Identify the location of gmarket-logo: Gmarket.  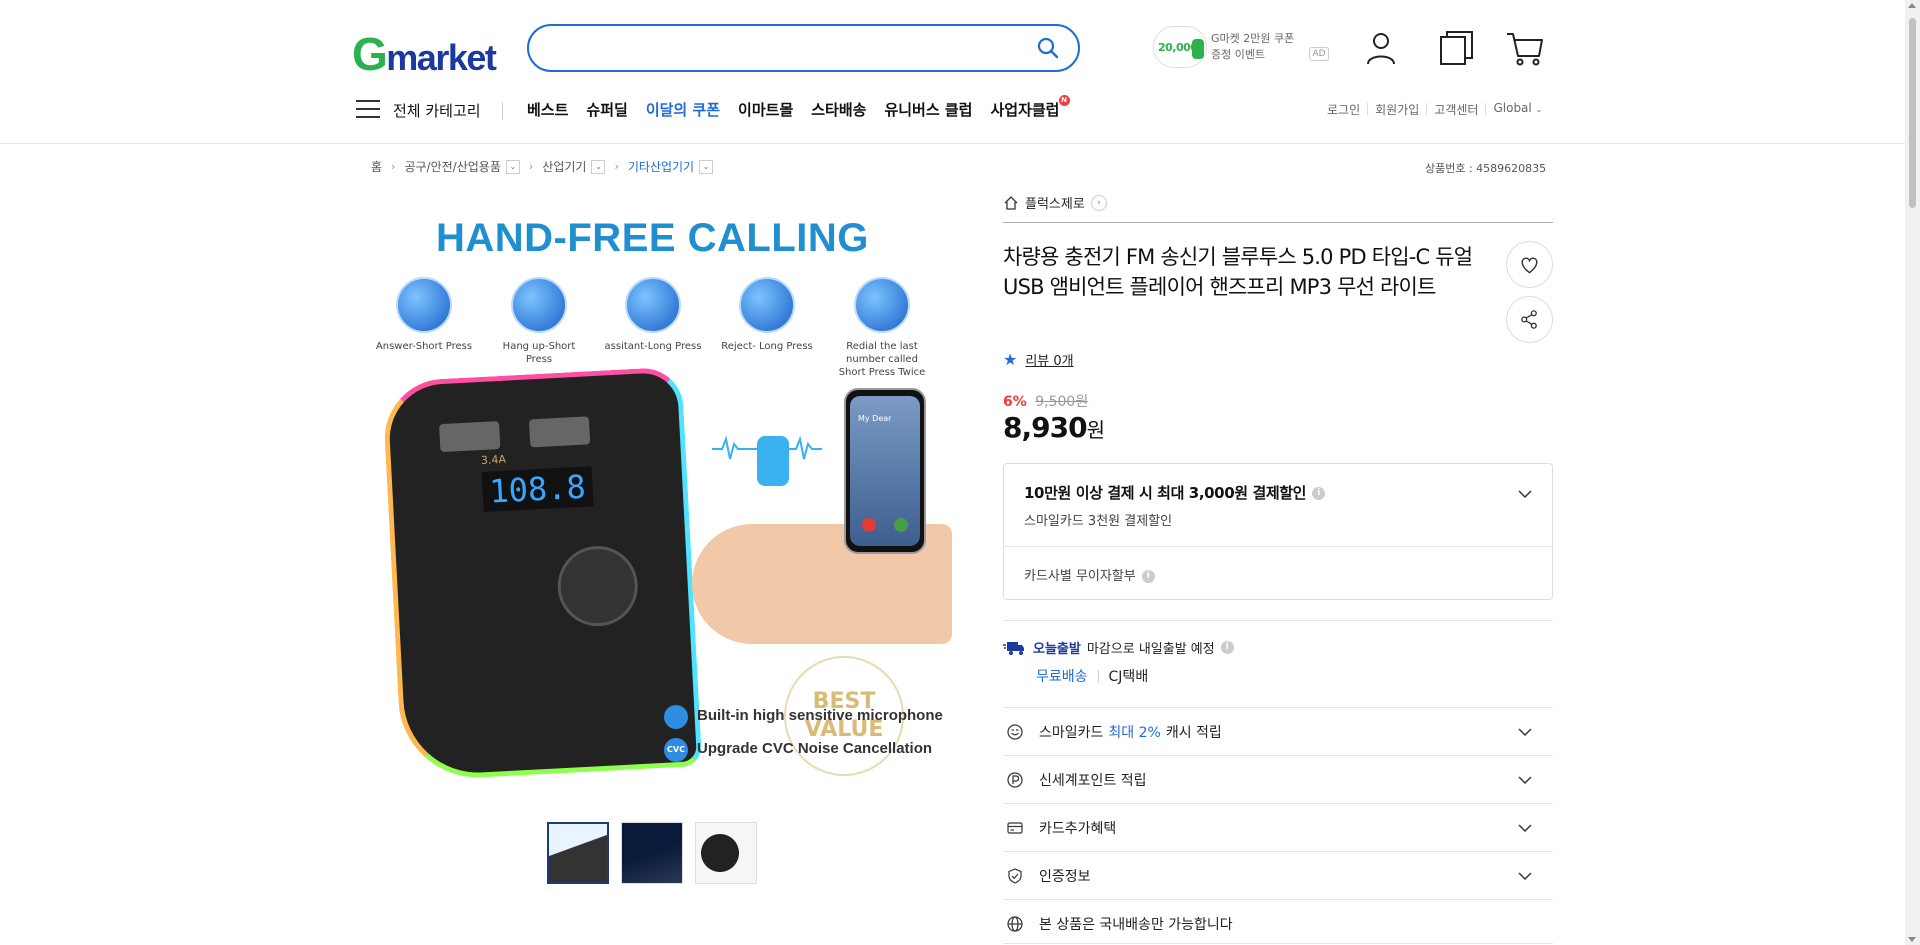
(424, 54).